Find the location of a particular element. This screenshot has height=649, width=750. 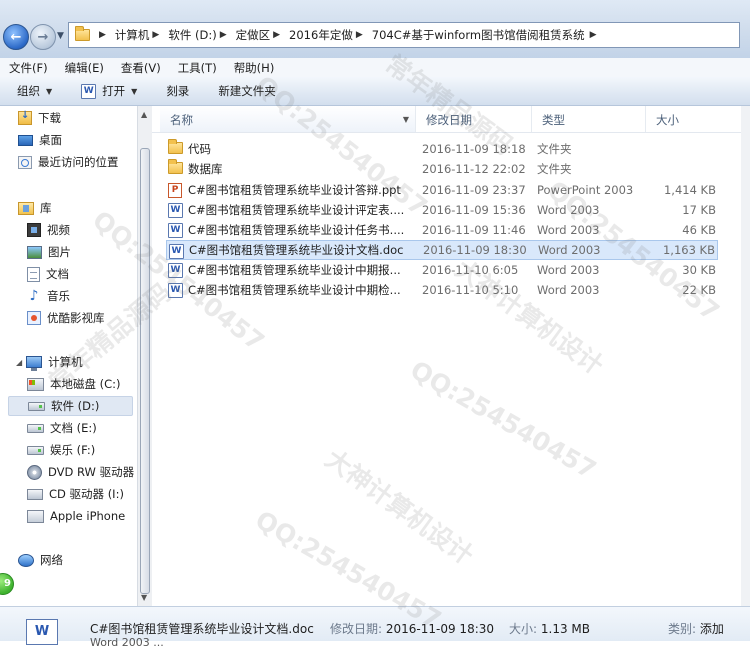

forward-arrow-icon: → is located at coordinates (43, 37).